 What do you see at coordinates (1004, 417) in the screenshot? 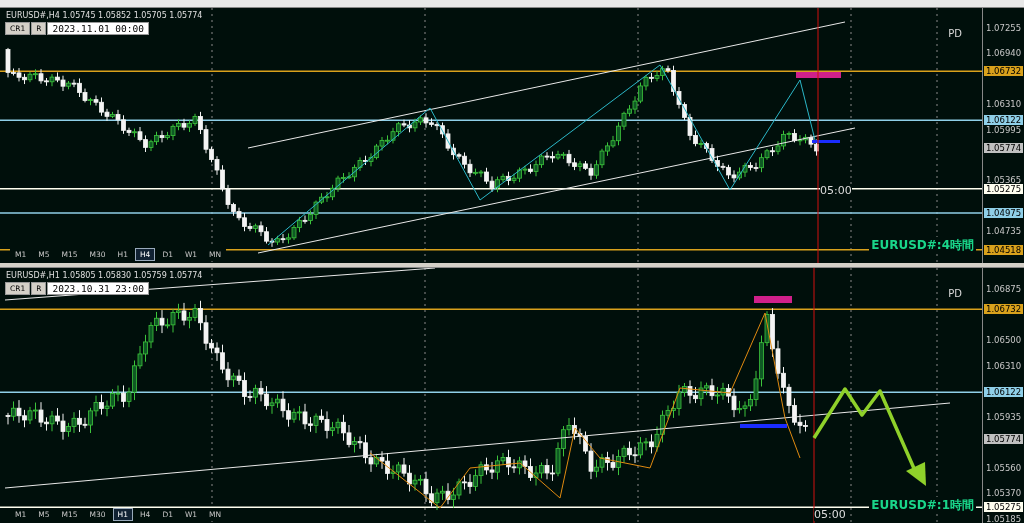
I see `price-tick: 1.05935` at bounding box center [1004, 417].